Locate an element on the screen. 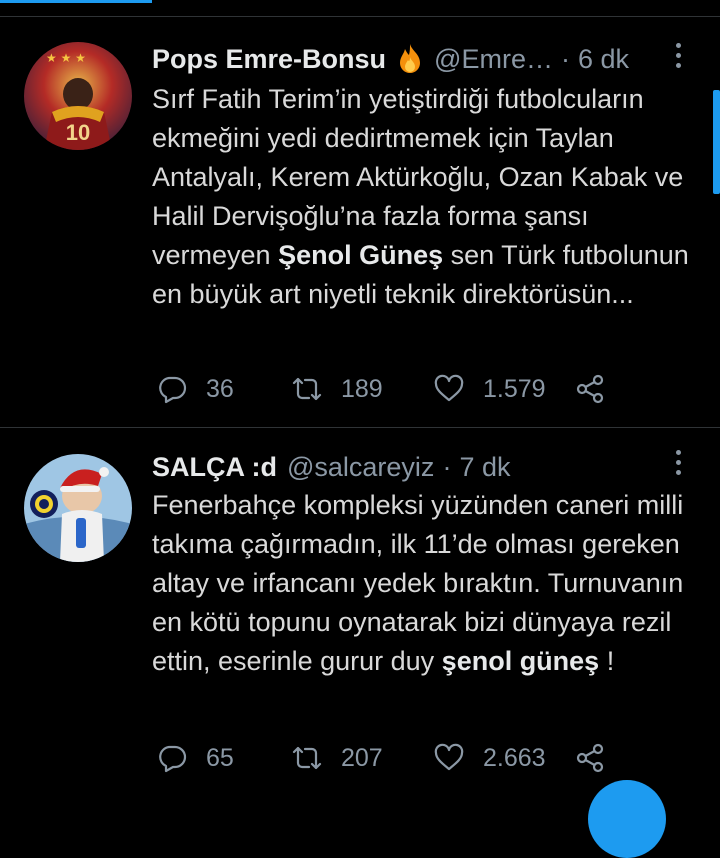 This screenshot has height=858, width=720. like-count: 2.663 is located at coordinates (514, 757).